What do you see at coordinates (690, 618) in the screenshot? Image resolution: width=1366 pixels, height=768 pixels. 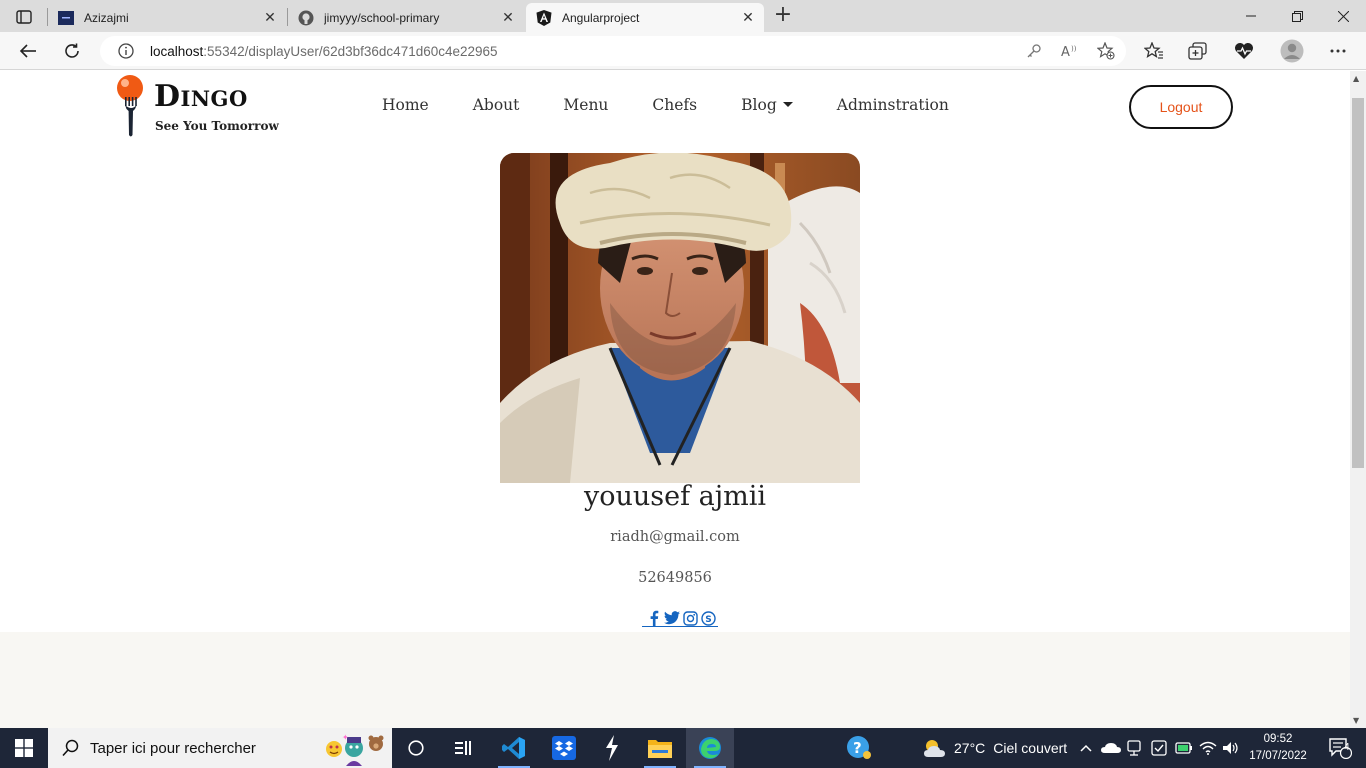 I see `instagram-icon` at bounding box center [690, 618].